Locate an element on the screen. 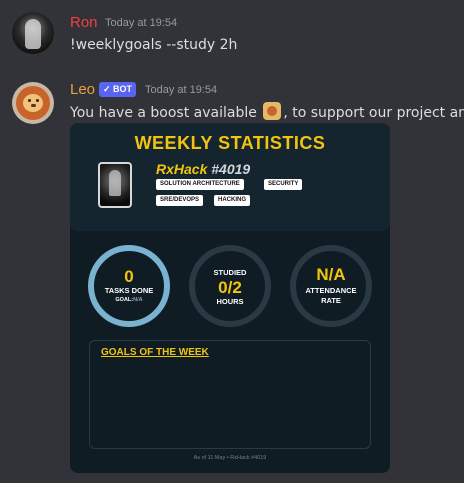 The image size is (464, 483). attendance-label-line2: RATE is located at coordinates (331, 300).